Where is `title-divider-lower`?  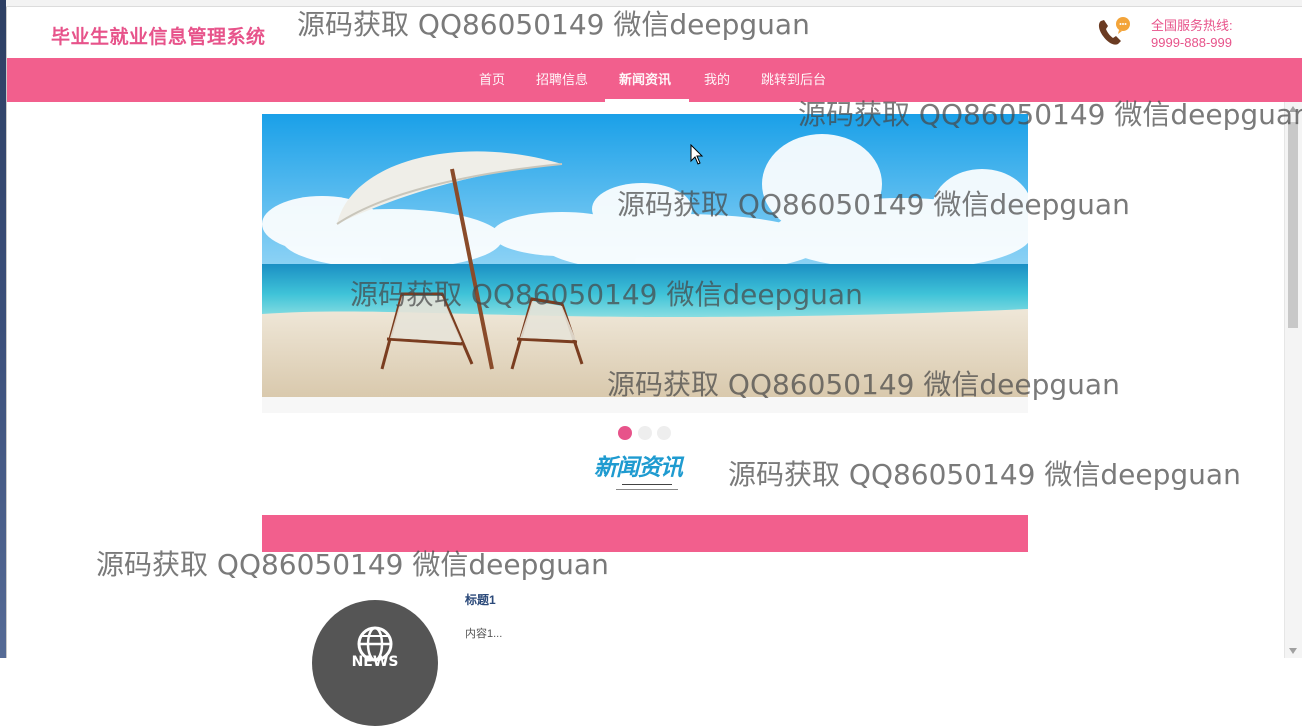 title-divider-lower is located at coordinates (647, 489).